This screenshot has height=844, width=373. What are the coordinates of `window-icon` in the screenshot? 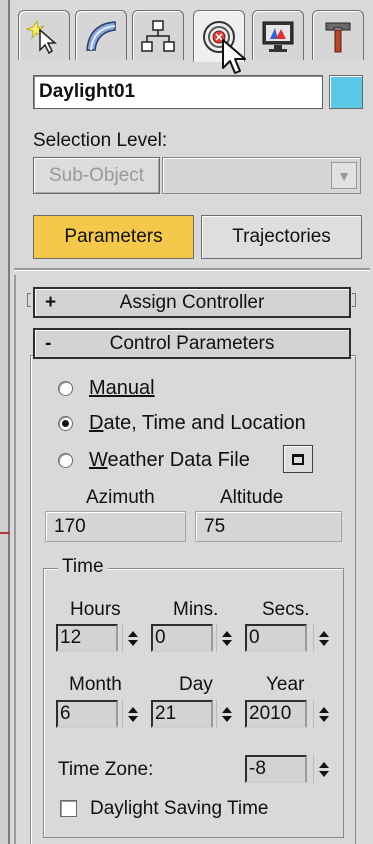 It's located at (298, 459).